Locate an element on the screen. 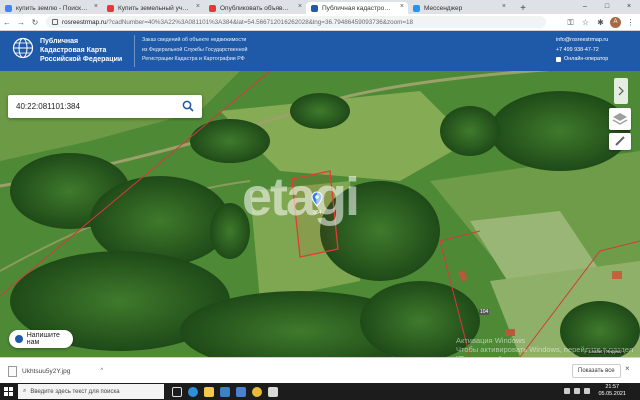 This screenshot has width=640, height=400. measure-button is located at coordinates (620, 141).